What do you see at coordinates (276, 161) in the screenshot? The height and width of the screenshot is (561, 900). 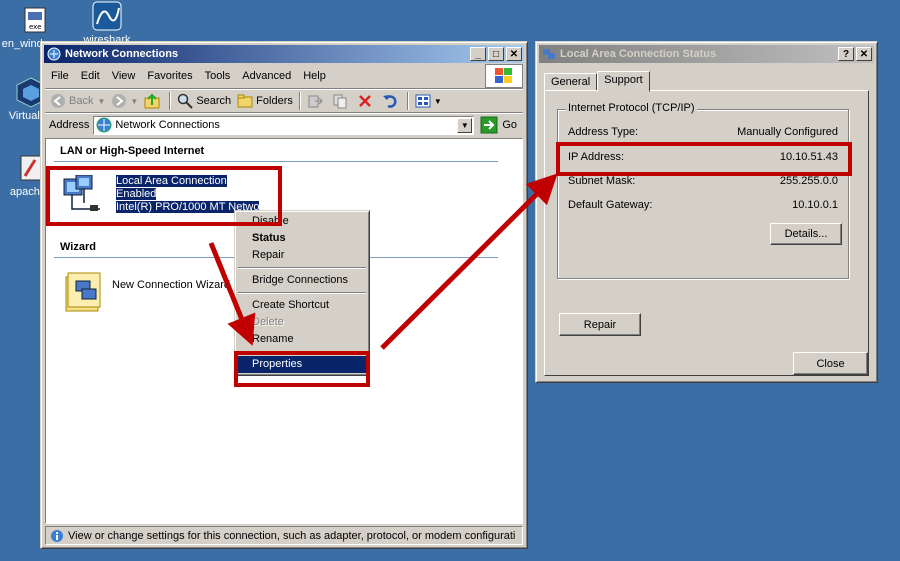 I see `group-divider` at bounding box center [276, 161].